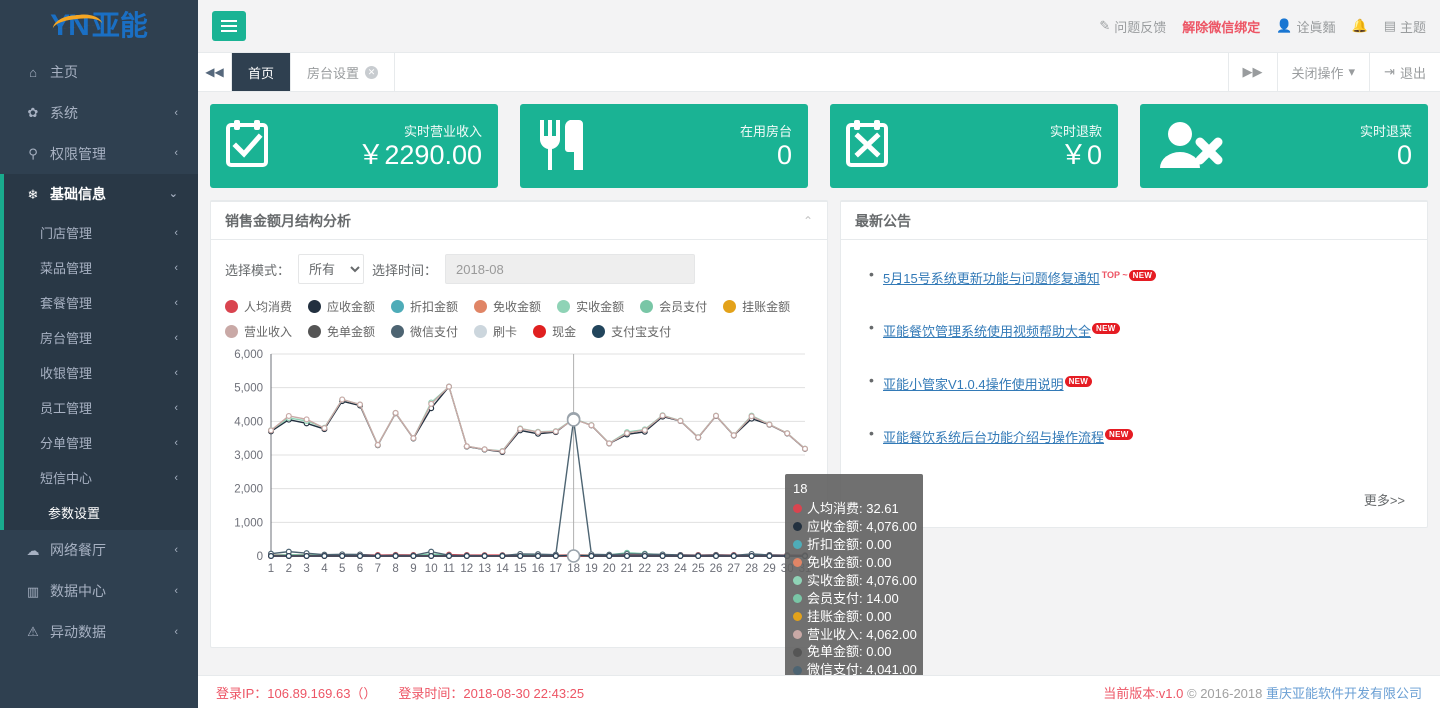 The width and height of the screenshot is (1440, 708). I want to click on sidebar-subitem-params: 参数设置, so click(101, 512).